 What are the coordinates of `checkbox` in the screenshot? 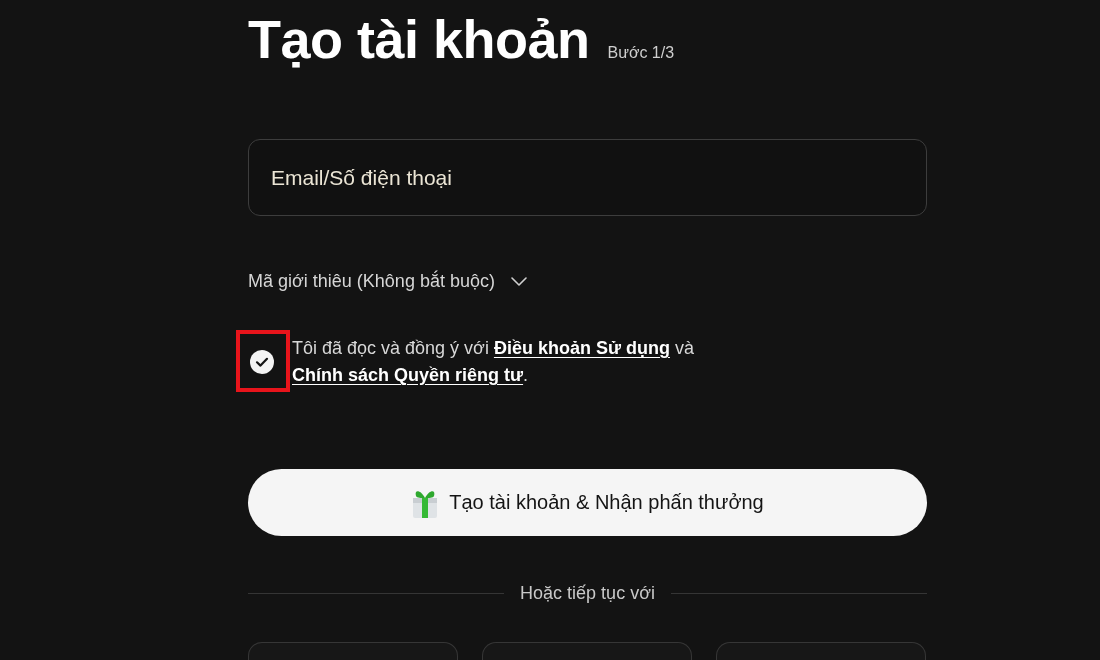 It's located at (262, 362).